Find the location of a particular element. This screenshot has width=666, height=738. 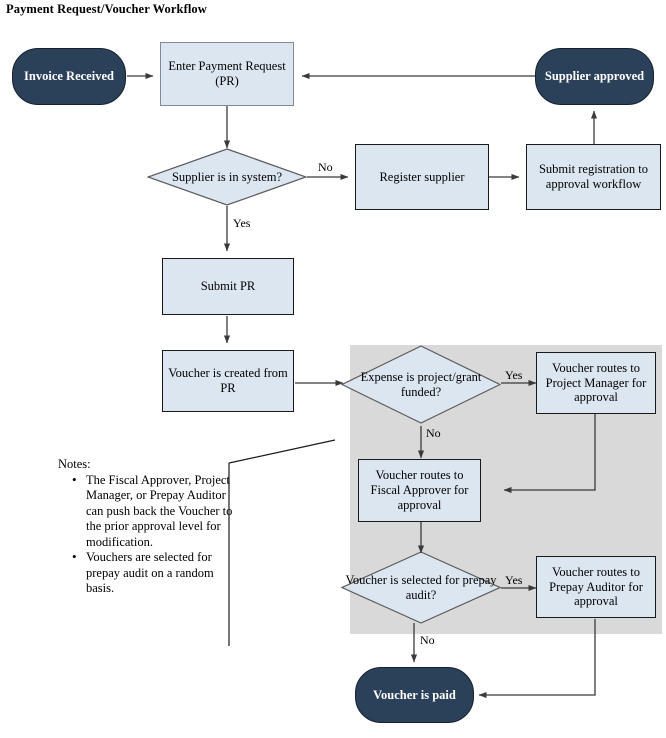

diagram-title: Payment Request/Voucher Workflow is located at coordinates (106, 9).